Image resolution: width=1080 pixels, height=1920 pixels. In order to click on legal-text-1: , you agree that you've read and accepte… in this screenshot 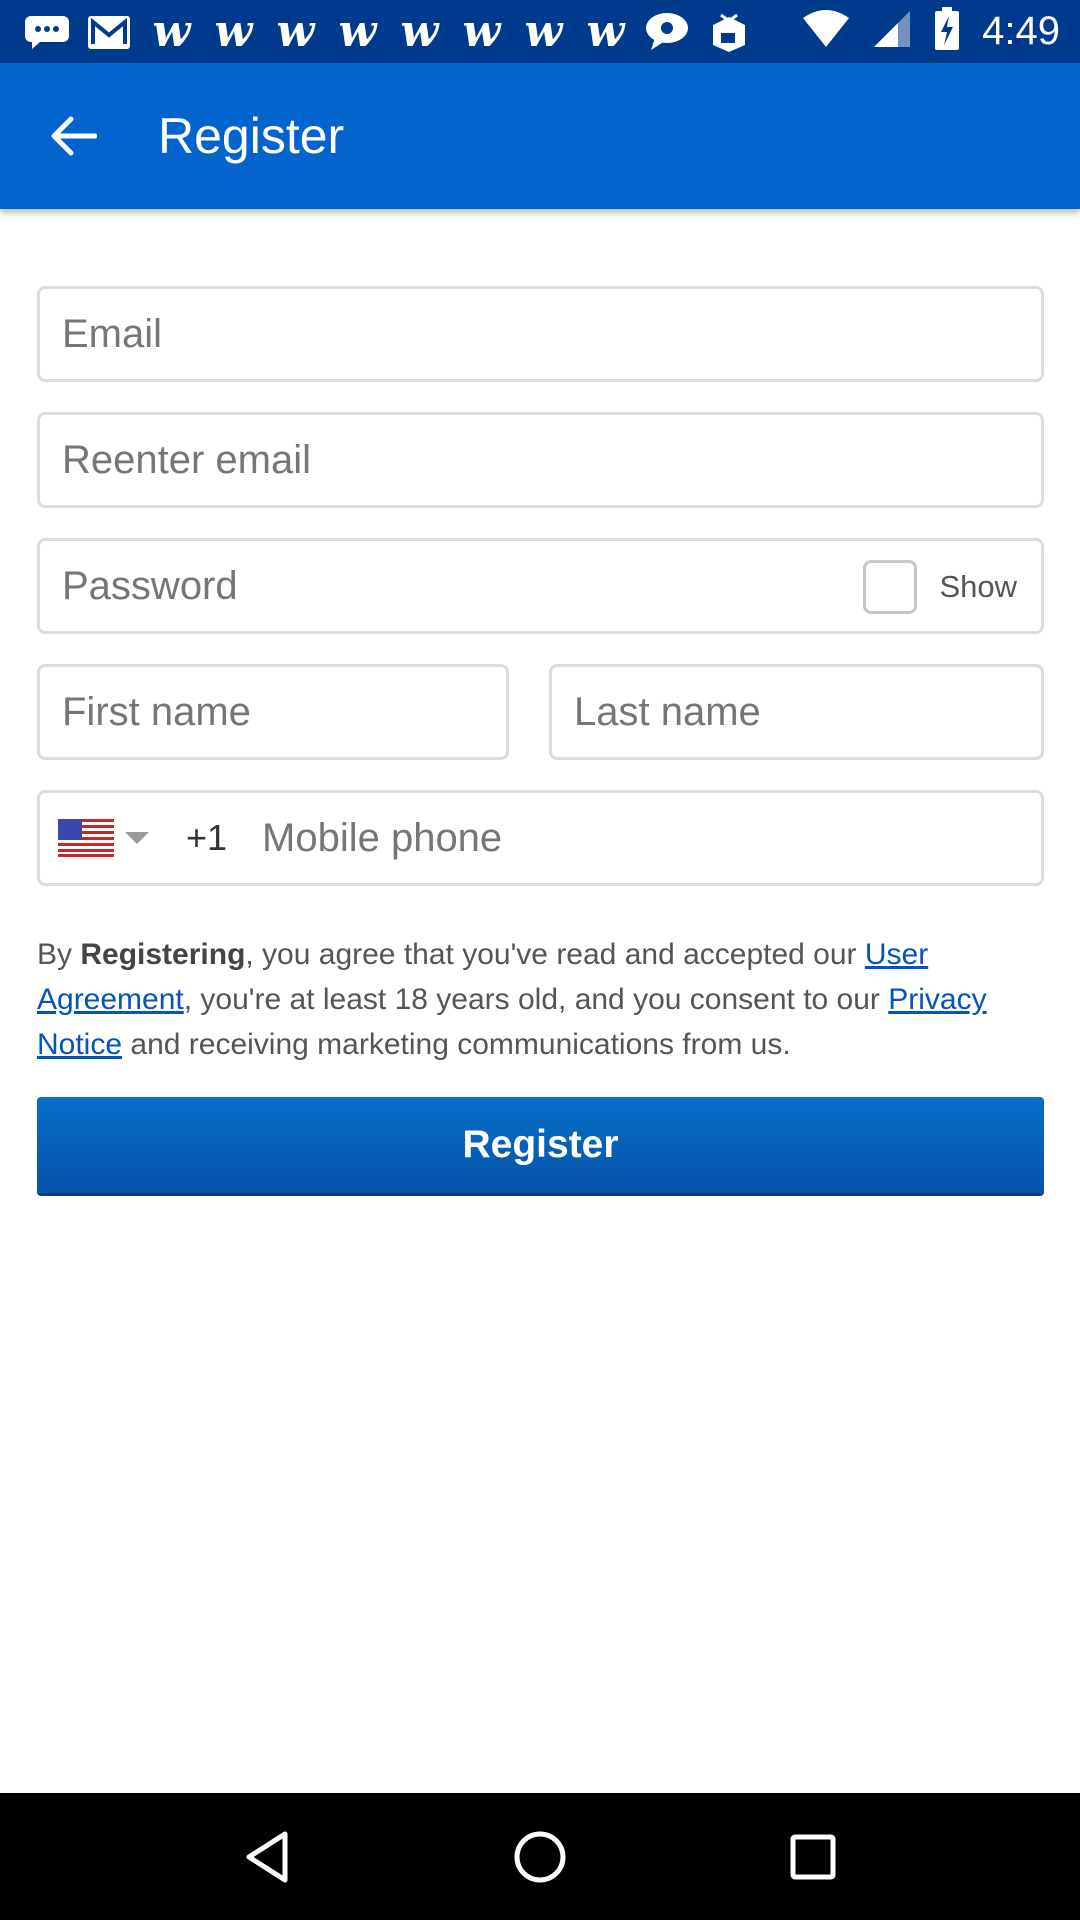, I will do `click(555, 954)`.